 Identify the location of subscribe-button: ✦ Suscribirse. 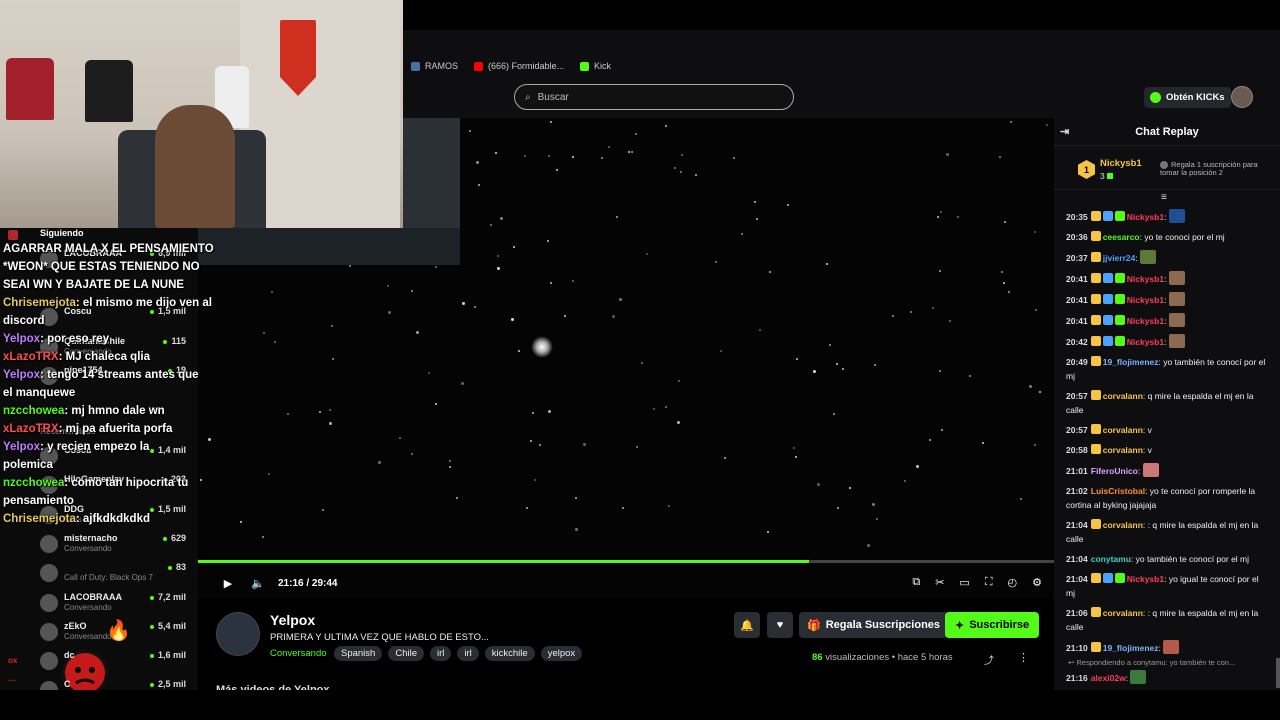
(992, 625).